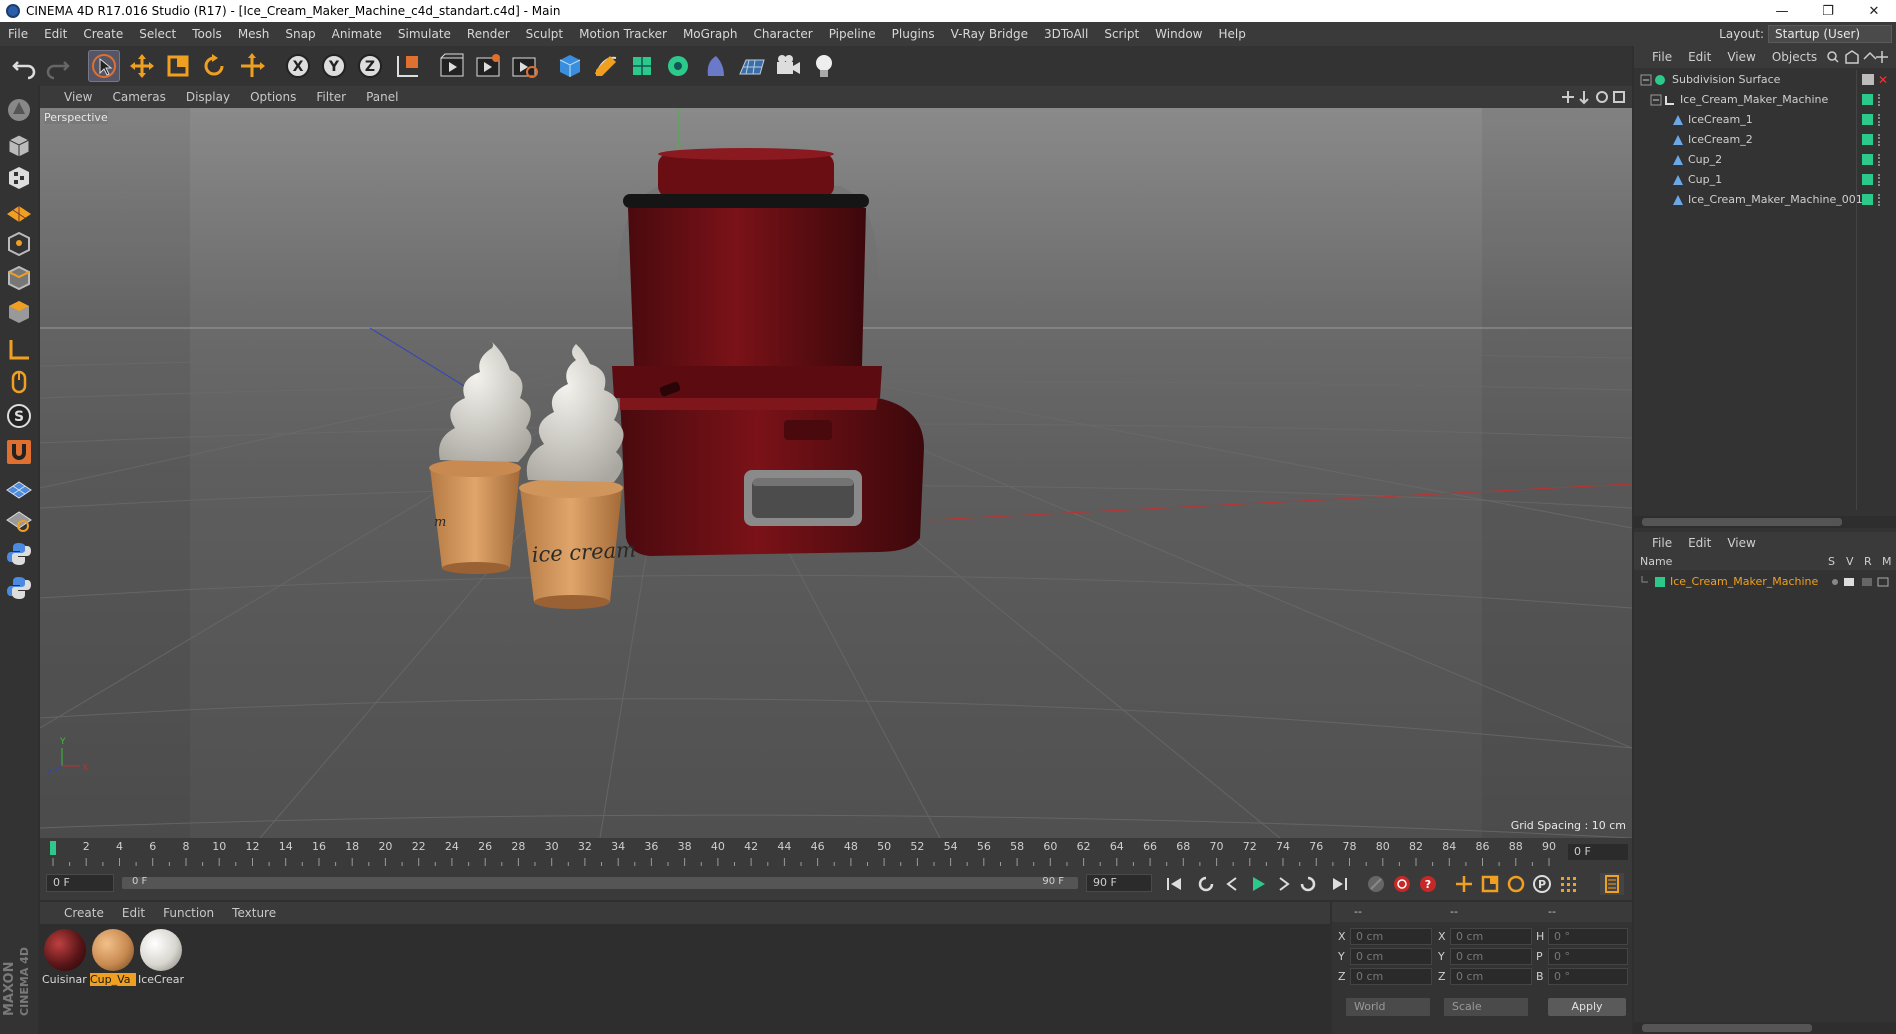 The width and height of the screenshot is (1896, 1034). What do you see at coordinates (1868, 79) in the screenshot?
I see `visibility-check-icon` at bounding box center [1868, 79].